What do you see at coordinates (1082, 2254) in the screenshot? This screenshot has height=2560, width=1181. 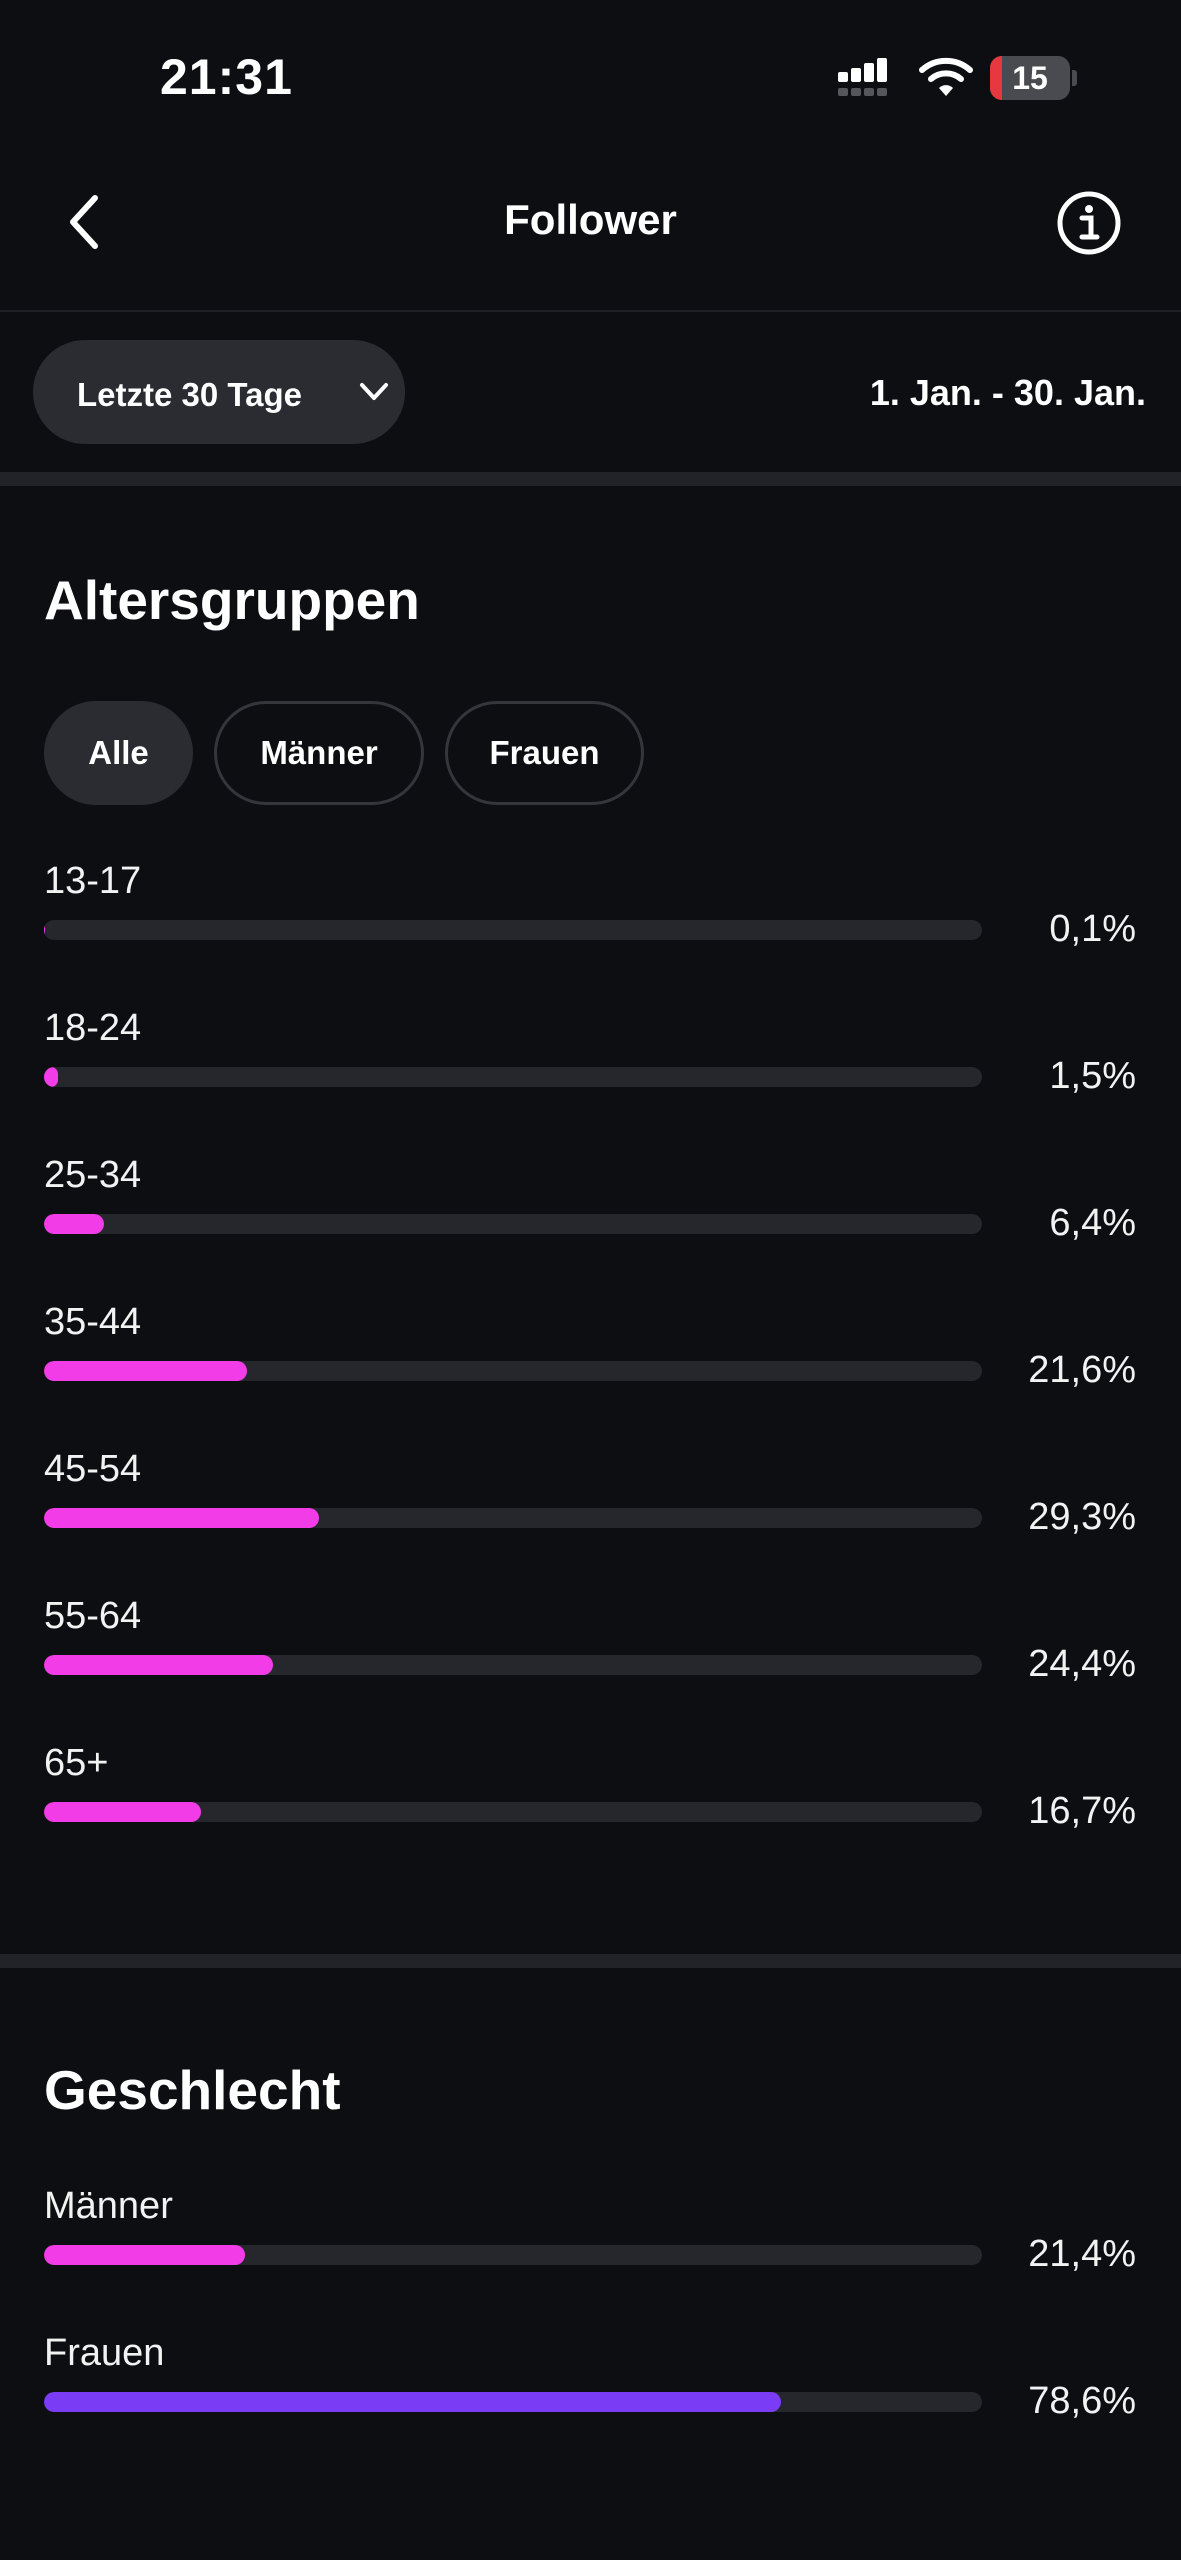 I see `gender-value: 21,4%` at bounding box center [1082, 2254].